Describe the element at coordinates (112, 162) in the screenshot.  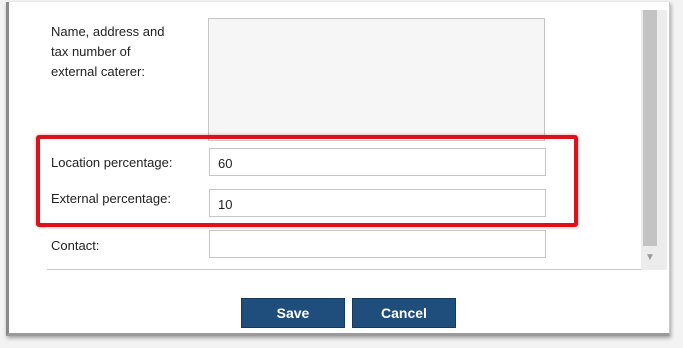
I see `location-percentage-label: Location percentage:` at that location.